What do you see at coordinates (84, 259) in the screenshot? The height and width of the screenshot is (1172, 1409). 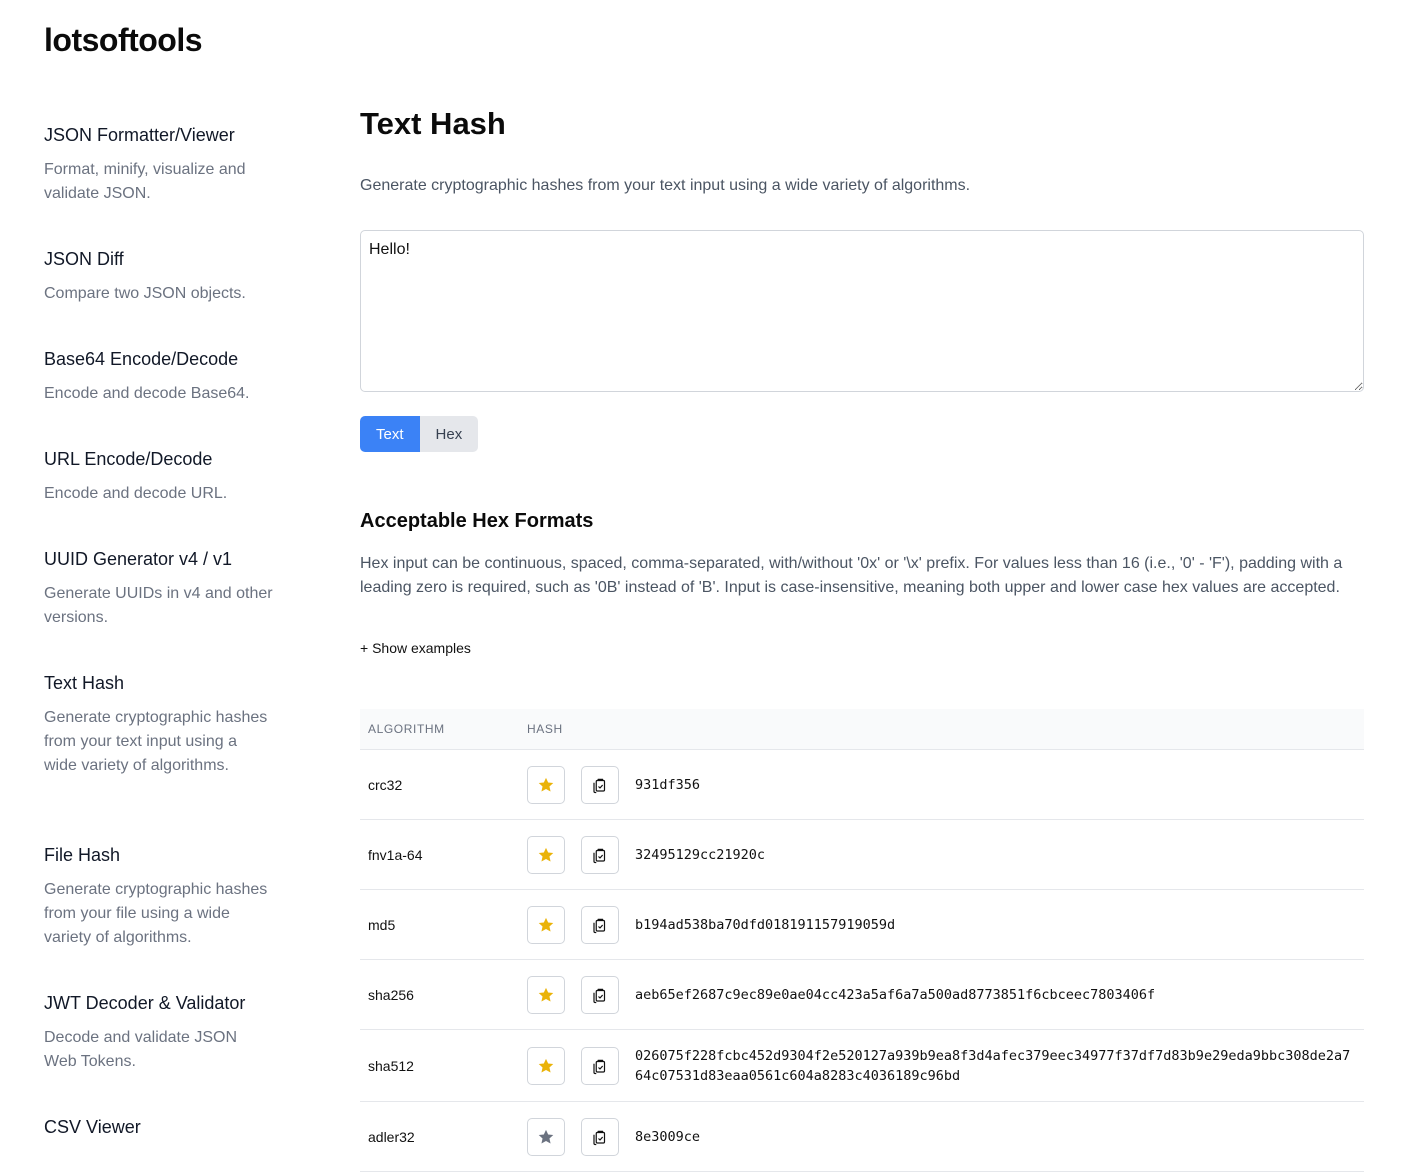 I see `sidebar-item-title: JSON Diff` at bounding box center [84, 259].